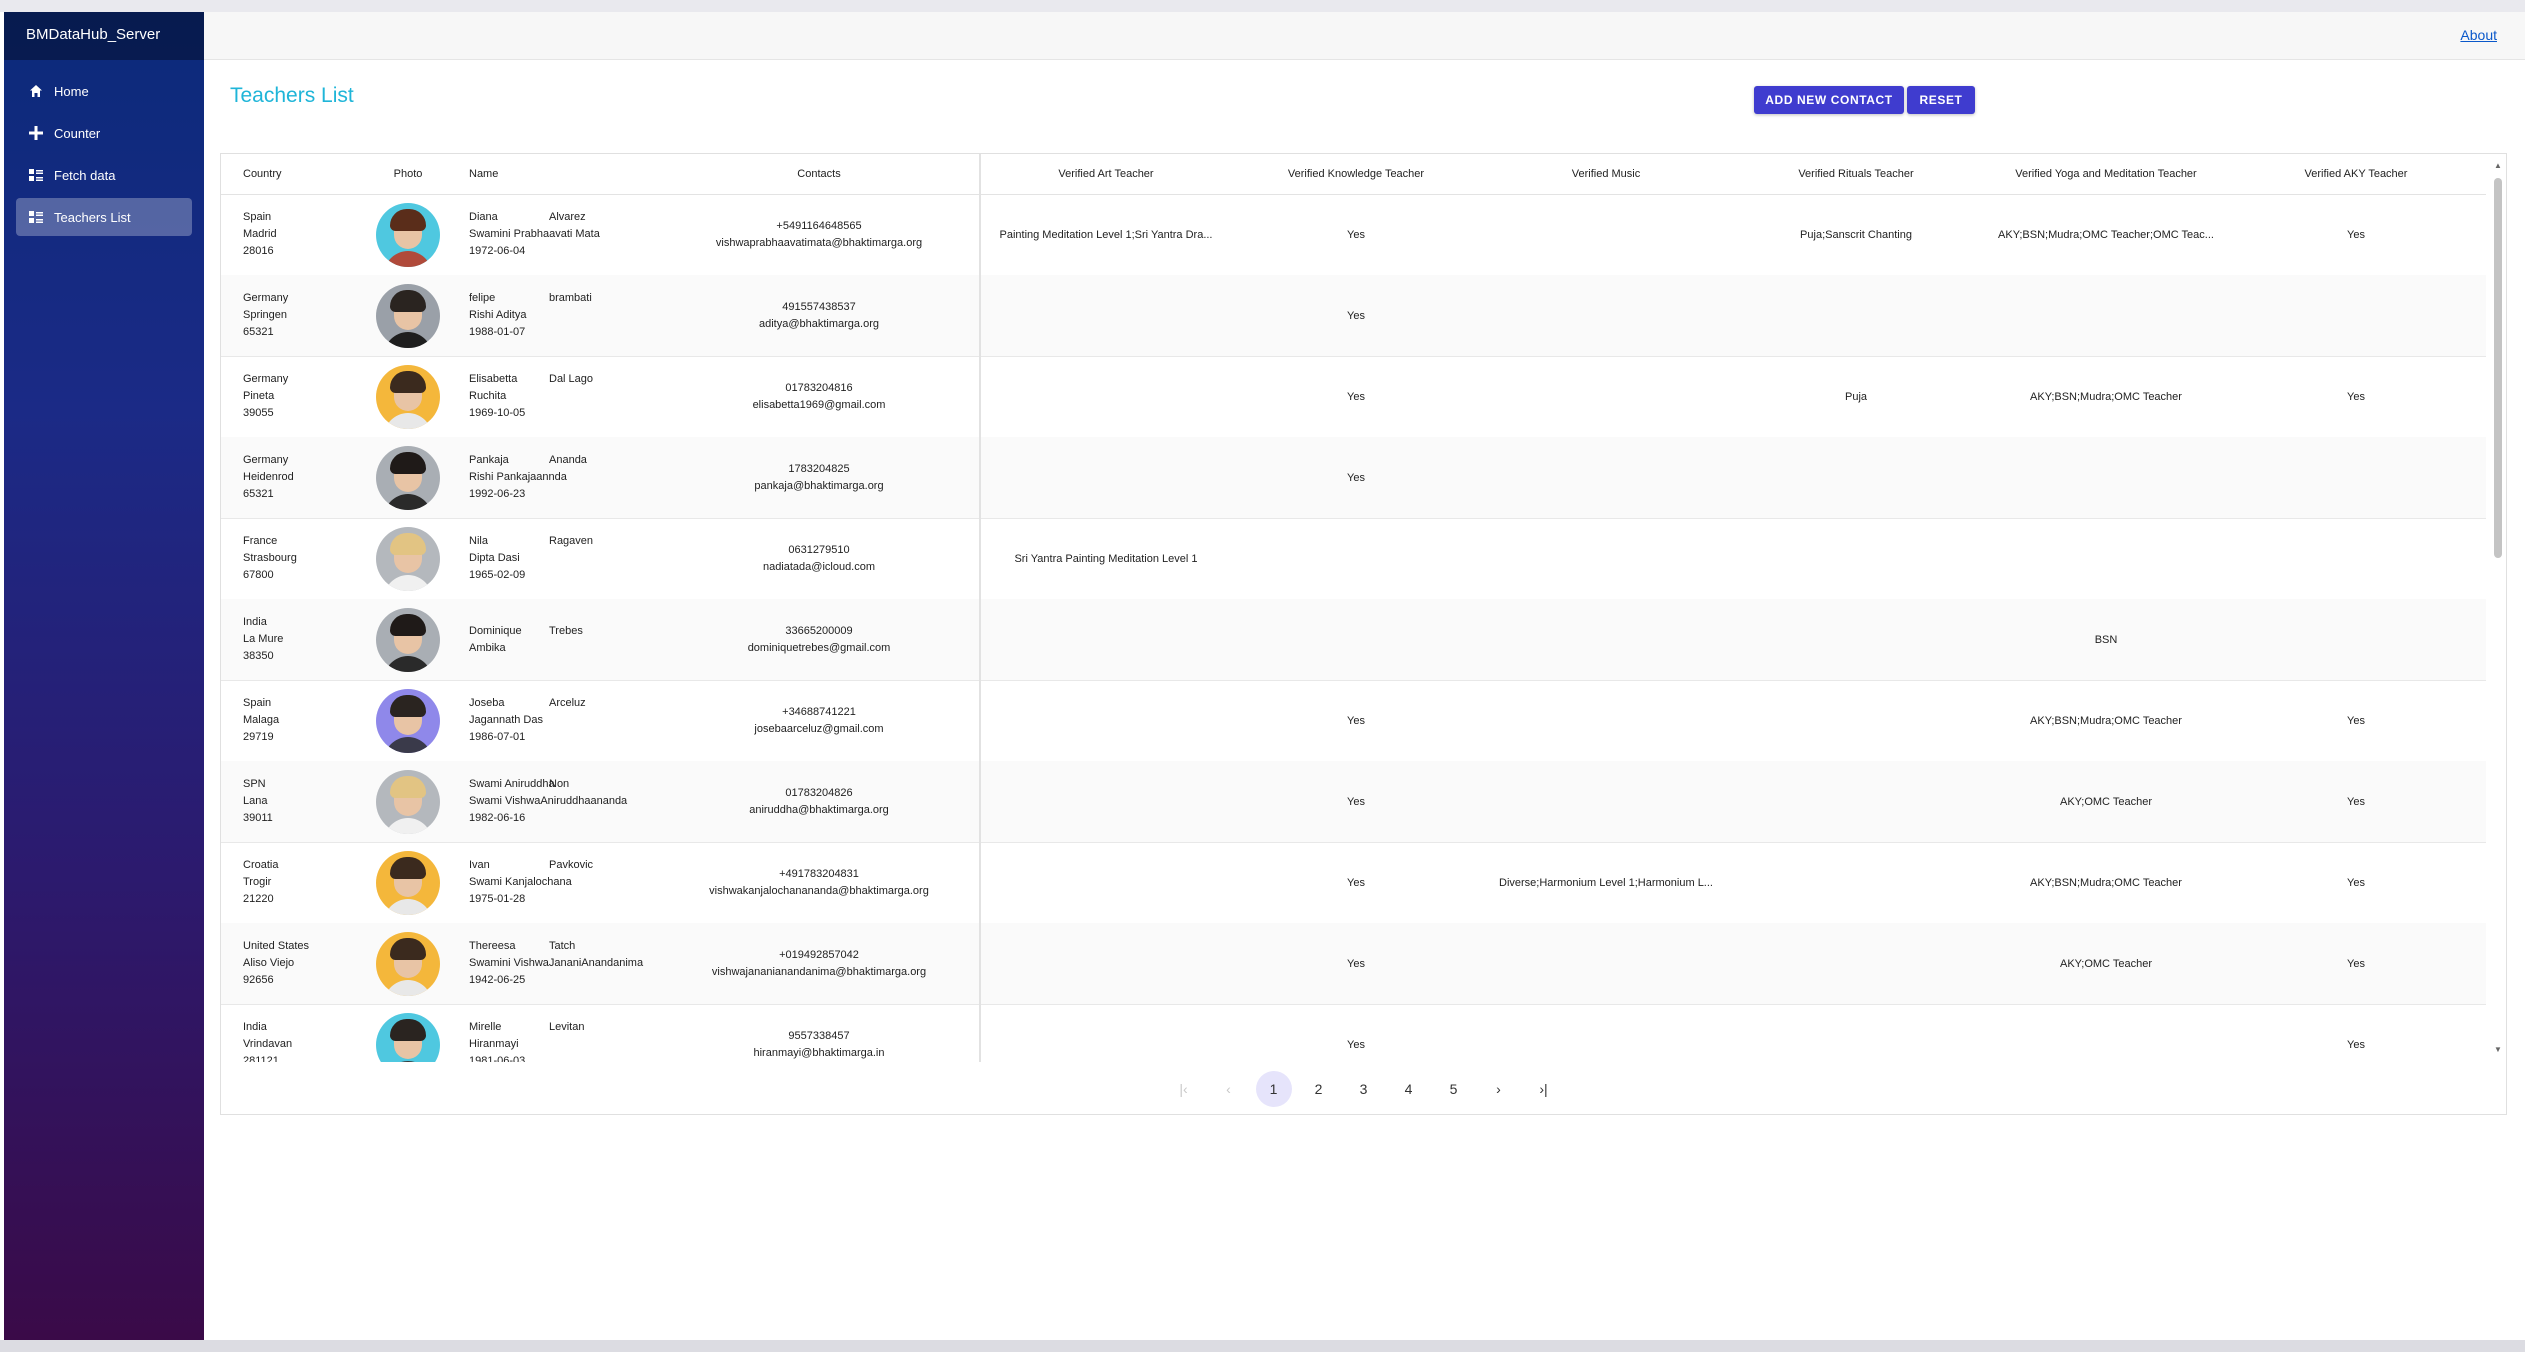 This screenshot has width=2525, height=1352. What do you see at coordinates (1273, 1089) in the screenshot?
I see `page-button-1: 1` at bounding box center [1273, 1089].